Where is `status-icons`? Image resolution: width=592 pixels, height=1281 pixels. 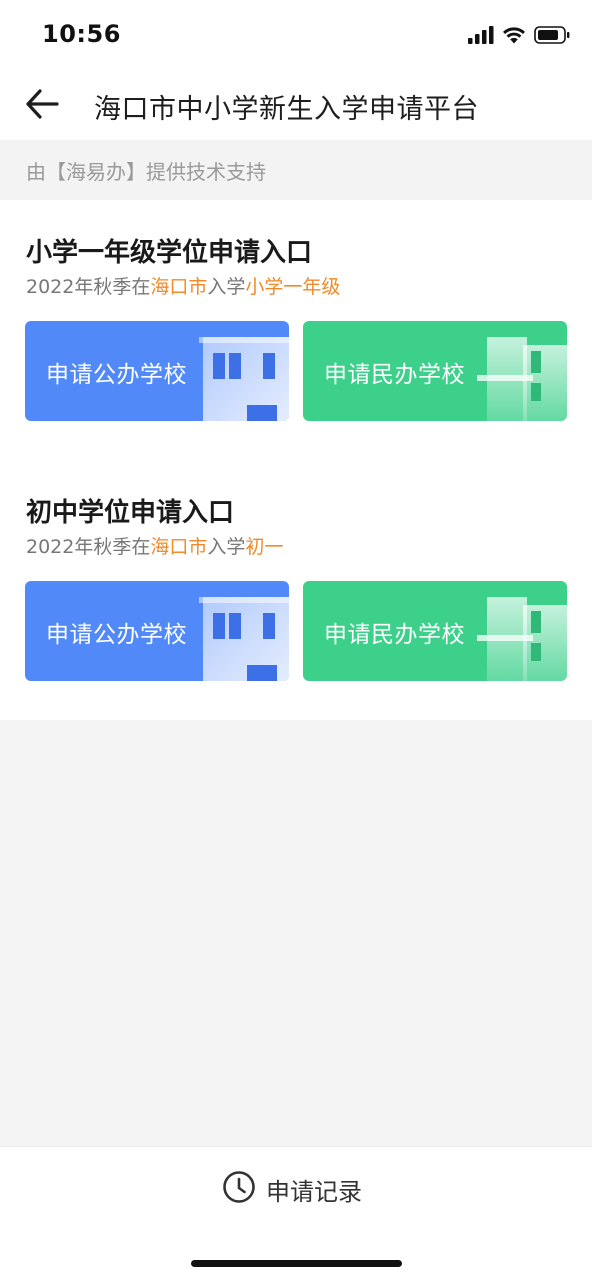
status-icons is located at coordinates (519, 37).